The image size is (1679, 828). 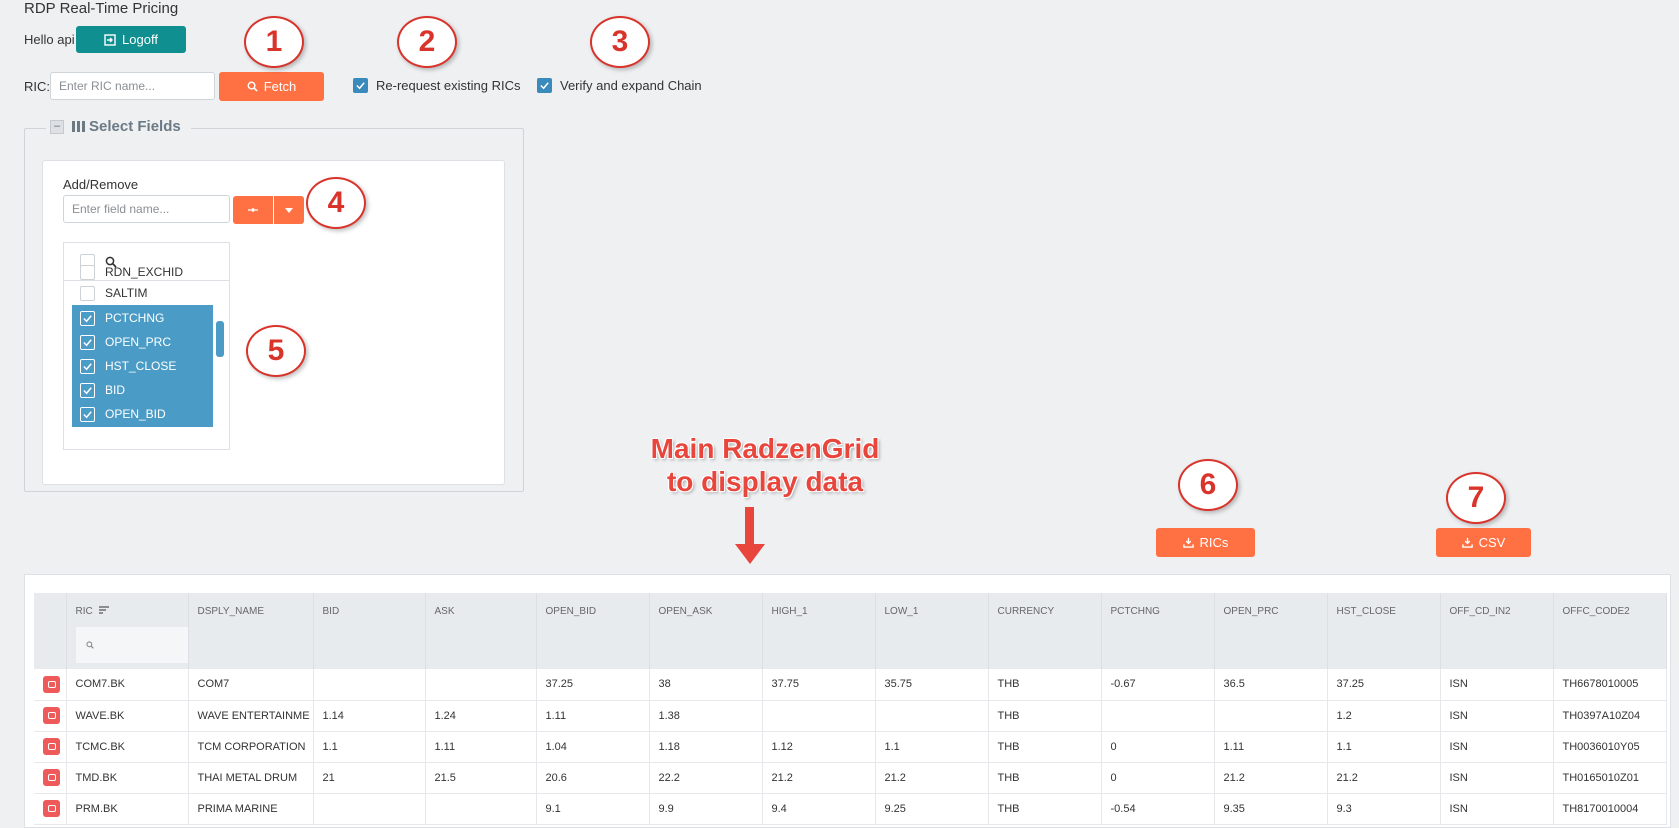 I want to click on list-item: SALTIM, so click(x=142, y=293).